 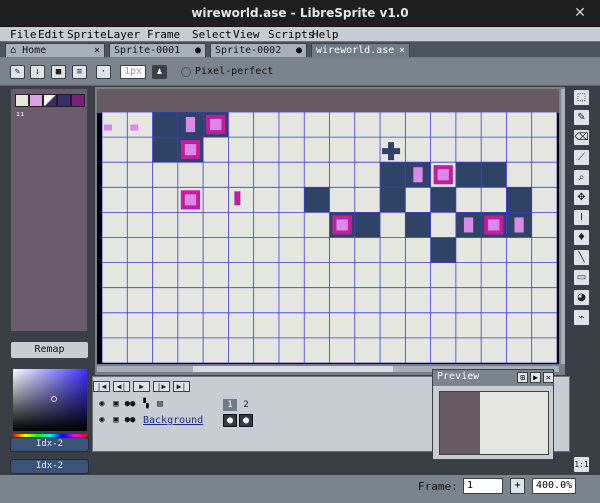 I want to click on line-icon: ╲, so click(x=581, y=257).